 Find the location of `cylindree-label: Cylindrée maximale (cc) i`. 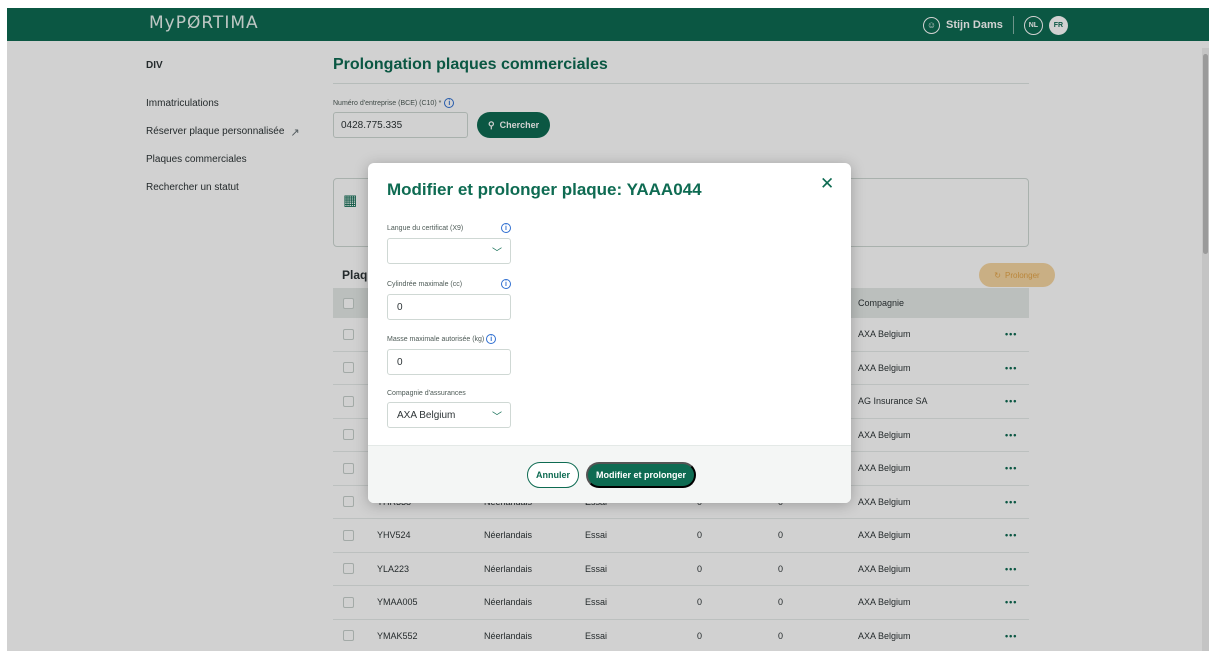

cylindree-label: Cylindrée maximale (cc) i is located at coordinates (449, 284).